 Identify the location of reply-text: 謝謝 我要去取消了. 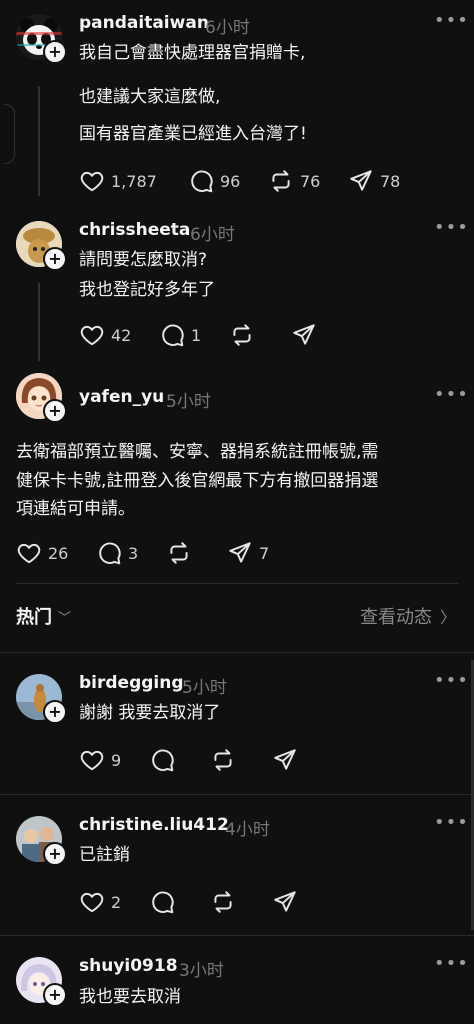
(150, 713).